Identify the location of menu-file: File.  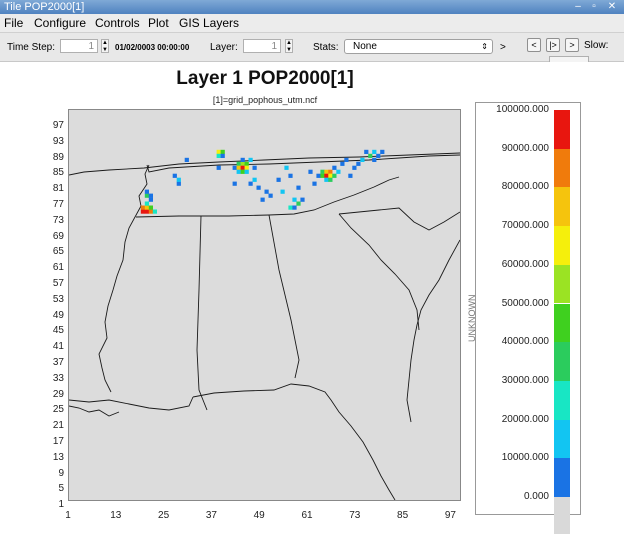
(13, 23).